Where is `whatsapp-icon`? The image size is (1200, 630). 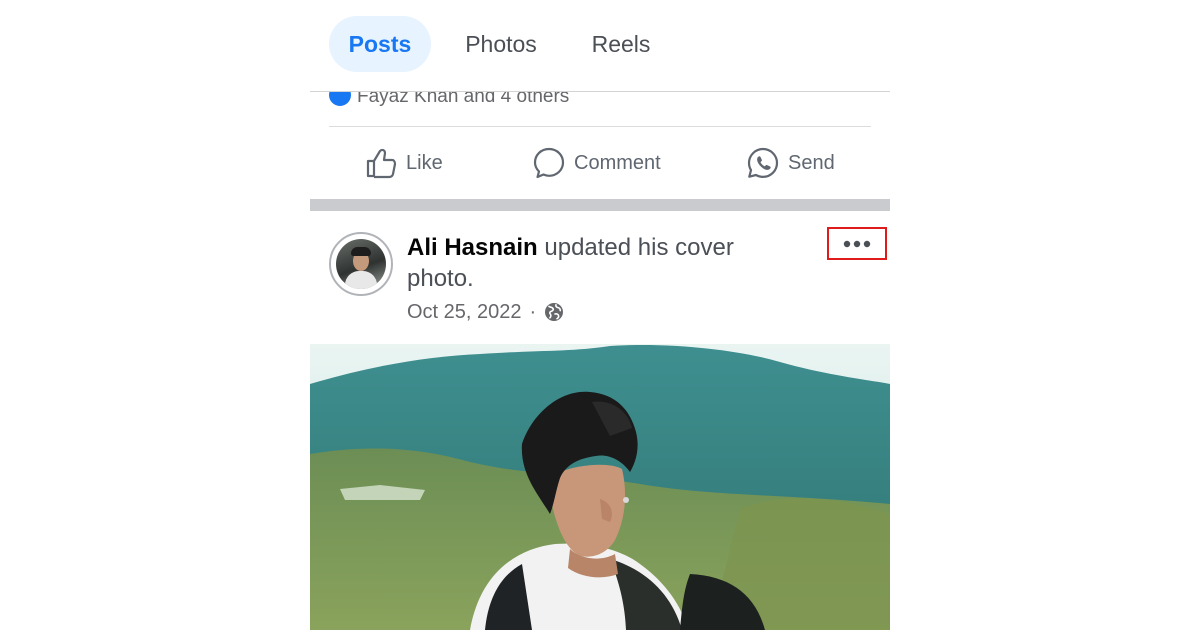 whatsapp-icon is located at coordinates (763, 162).